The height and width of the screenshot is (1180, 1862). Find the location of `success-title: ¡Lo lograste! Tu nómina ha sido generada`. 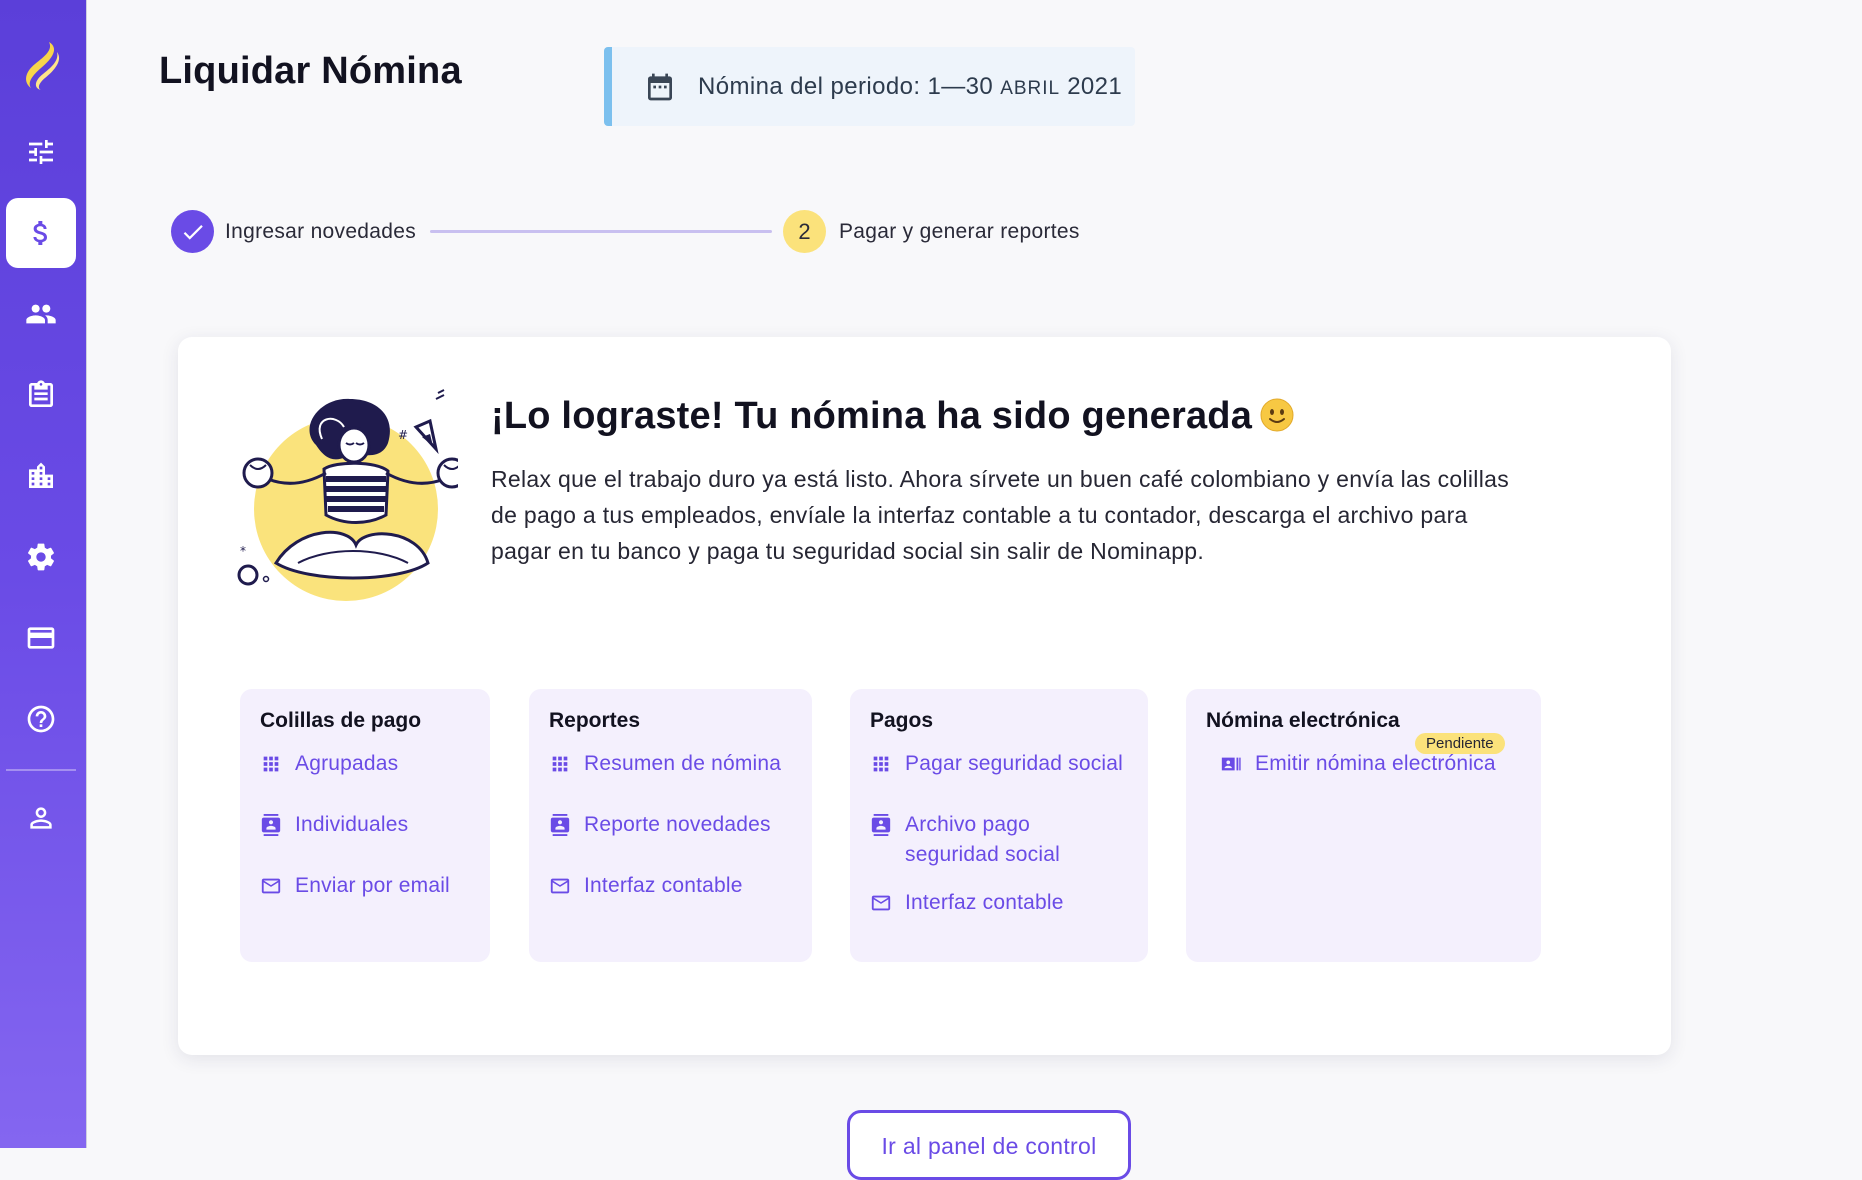

success-title: ¡Lo lograste! Tu nómina ha sido generada is located at coordinates (892, 416).